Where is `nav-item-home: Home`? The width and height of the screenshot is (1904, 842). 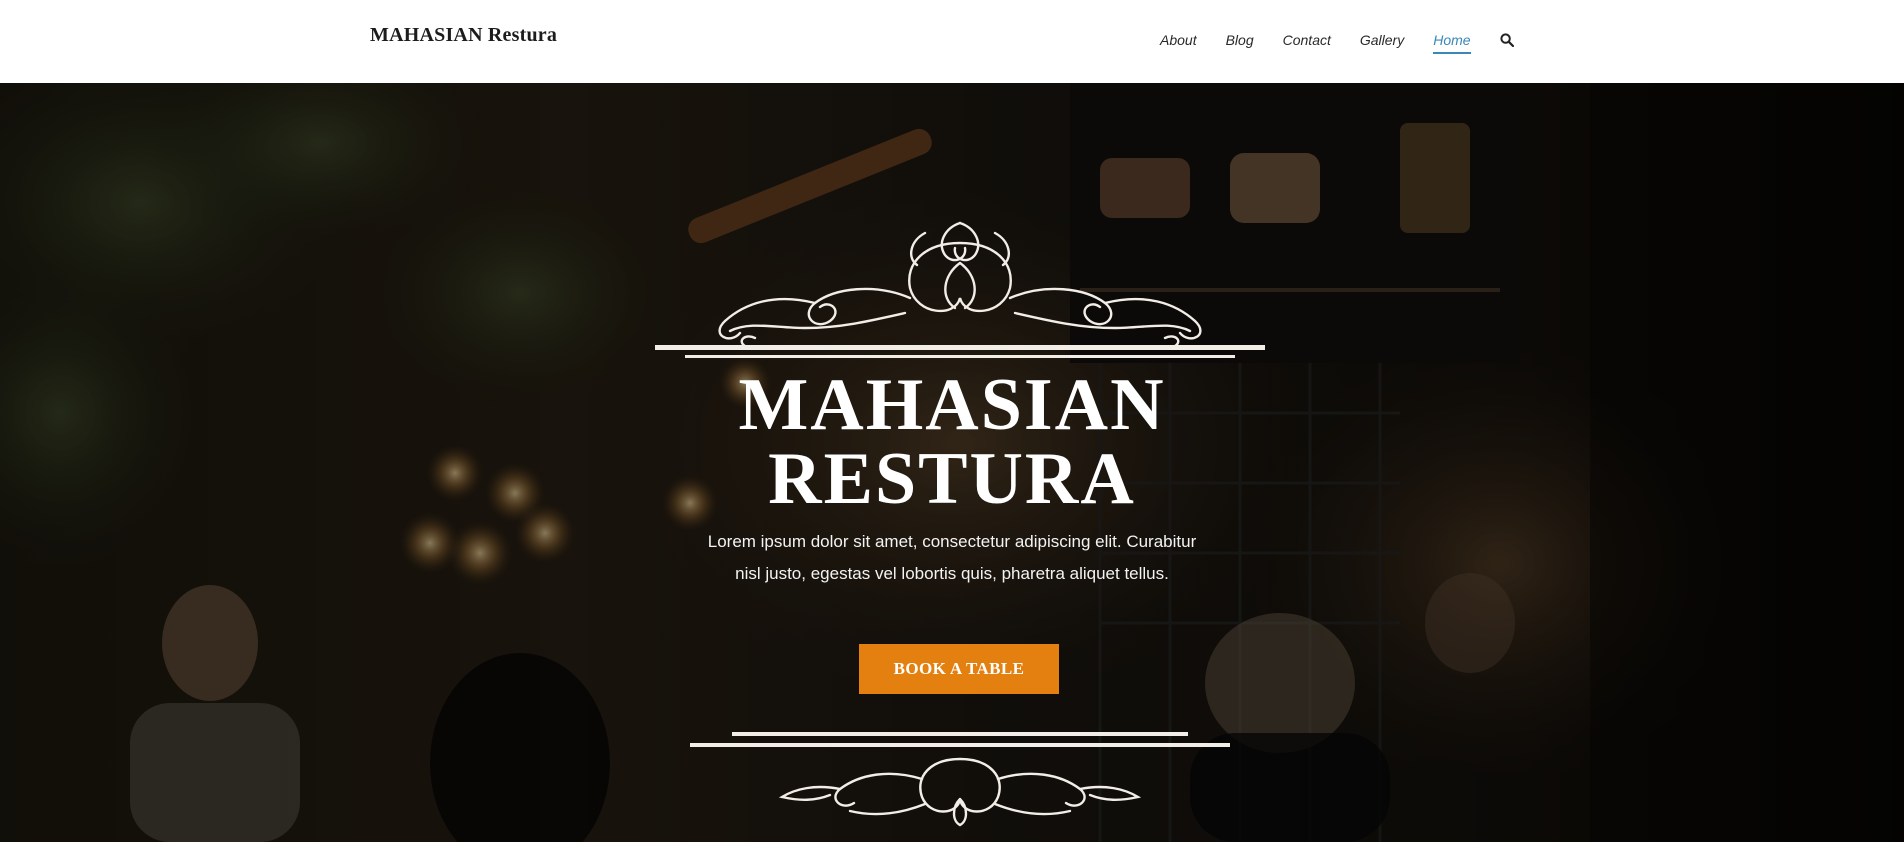
nav-item-home: Home is located at coordinates (1452, 41).